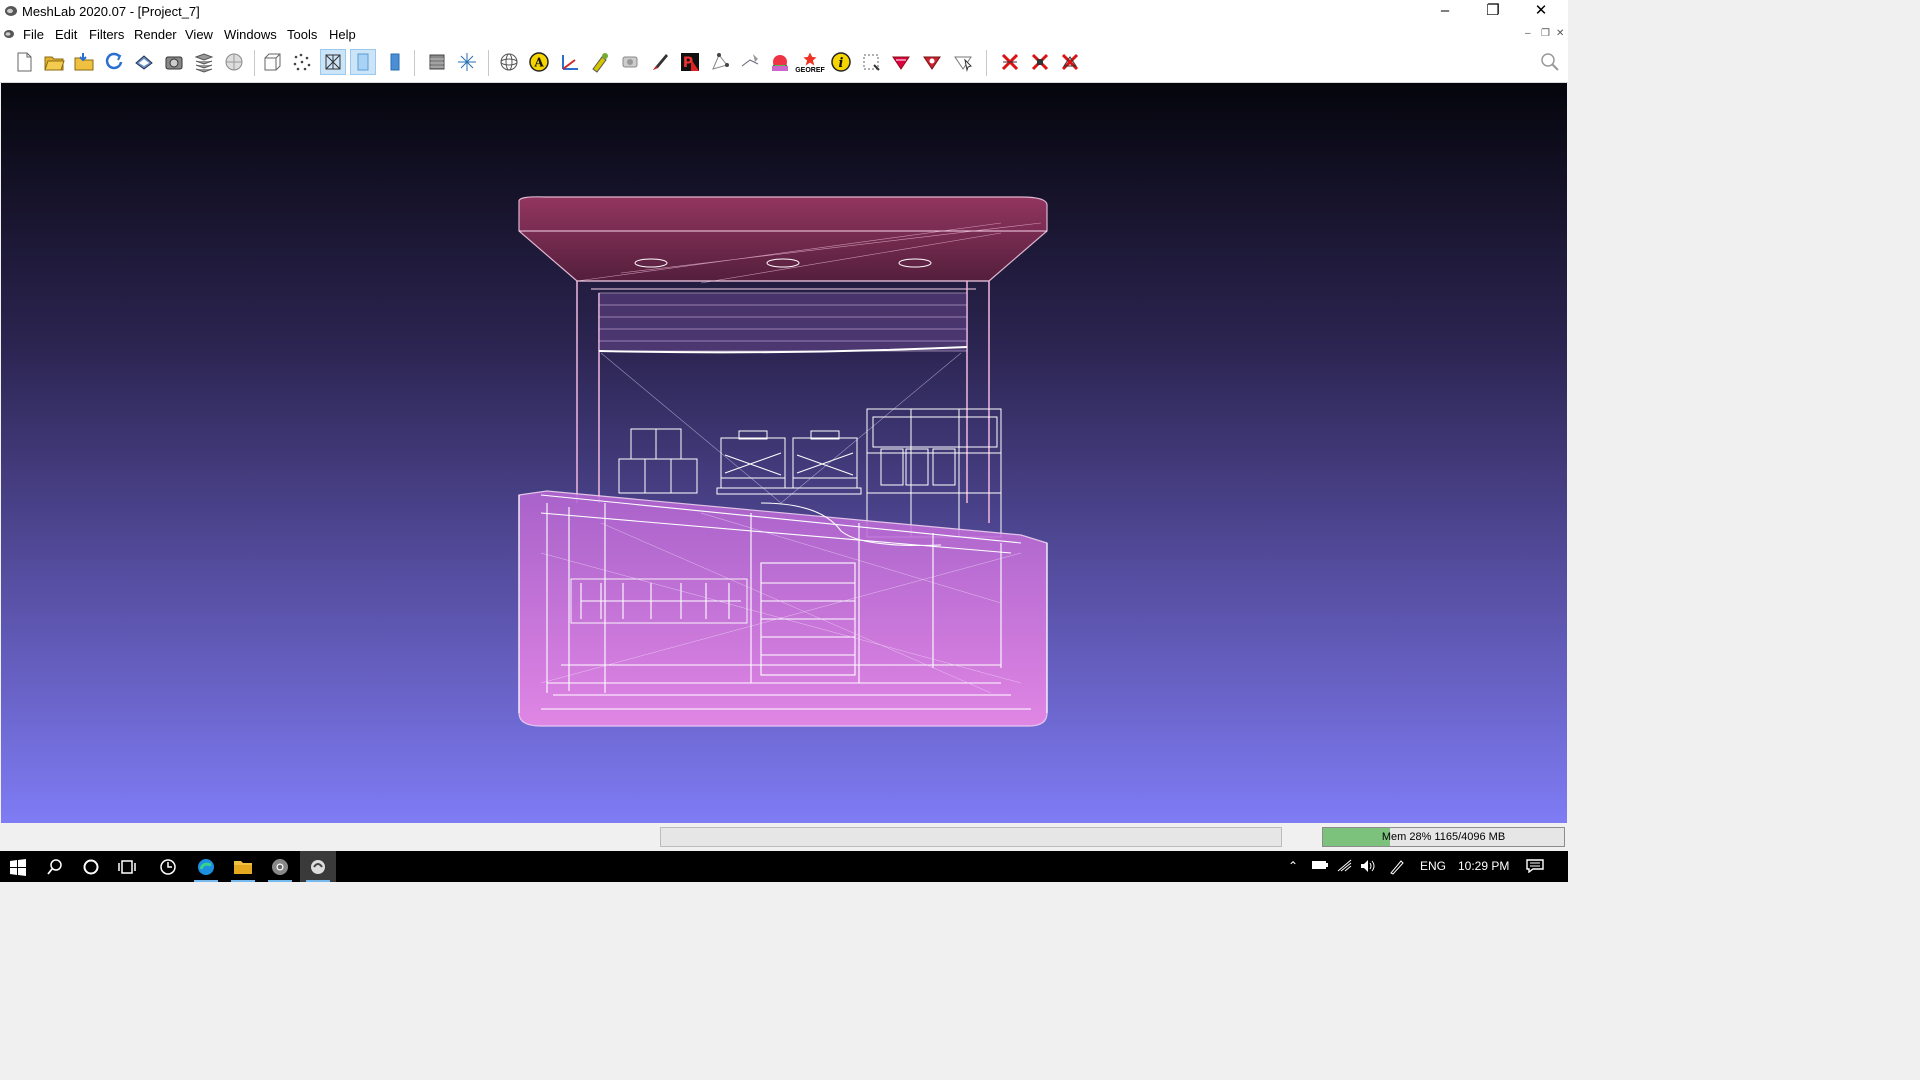  What do you see at coordinates (155, 34) in the screenshot?
I see `menu-render: Render` at bounding box center [155, 34].